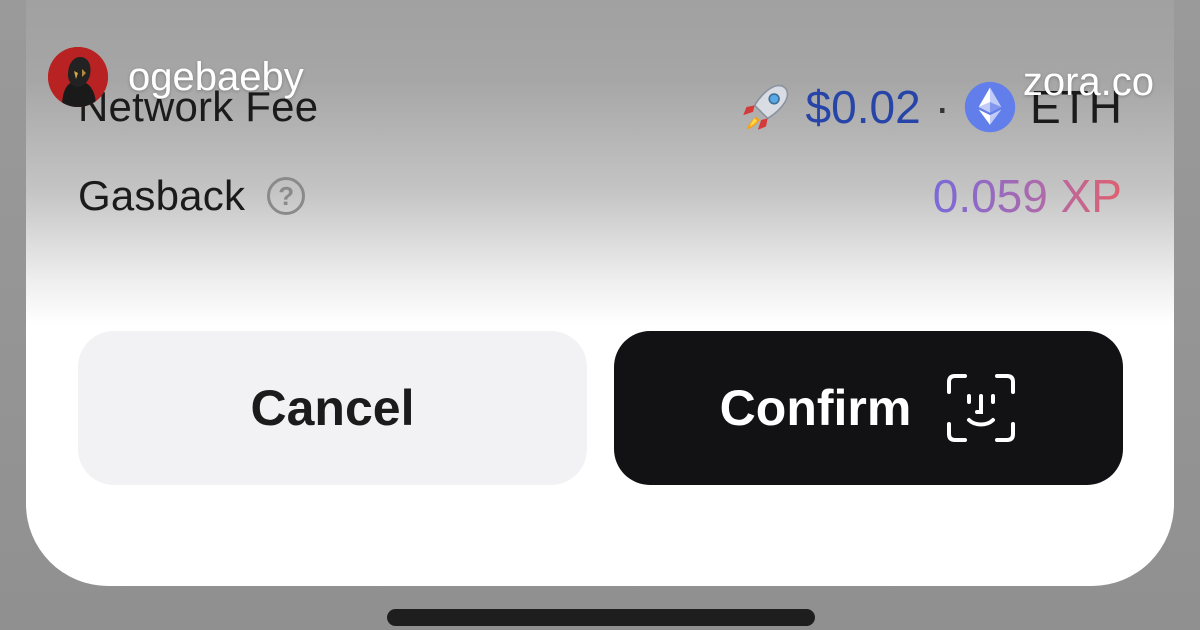  Describe the element at coordinates (1088, 82) in the screenshot. I see `source-domain: zora.co` at that location.